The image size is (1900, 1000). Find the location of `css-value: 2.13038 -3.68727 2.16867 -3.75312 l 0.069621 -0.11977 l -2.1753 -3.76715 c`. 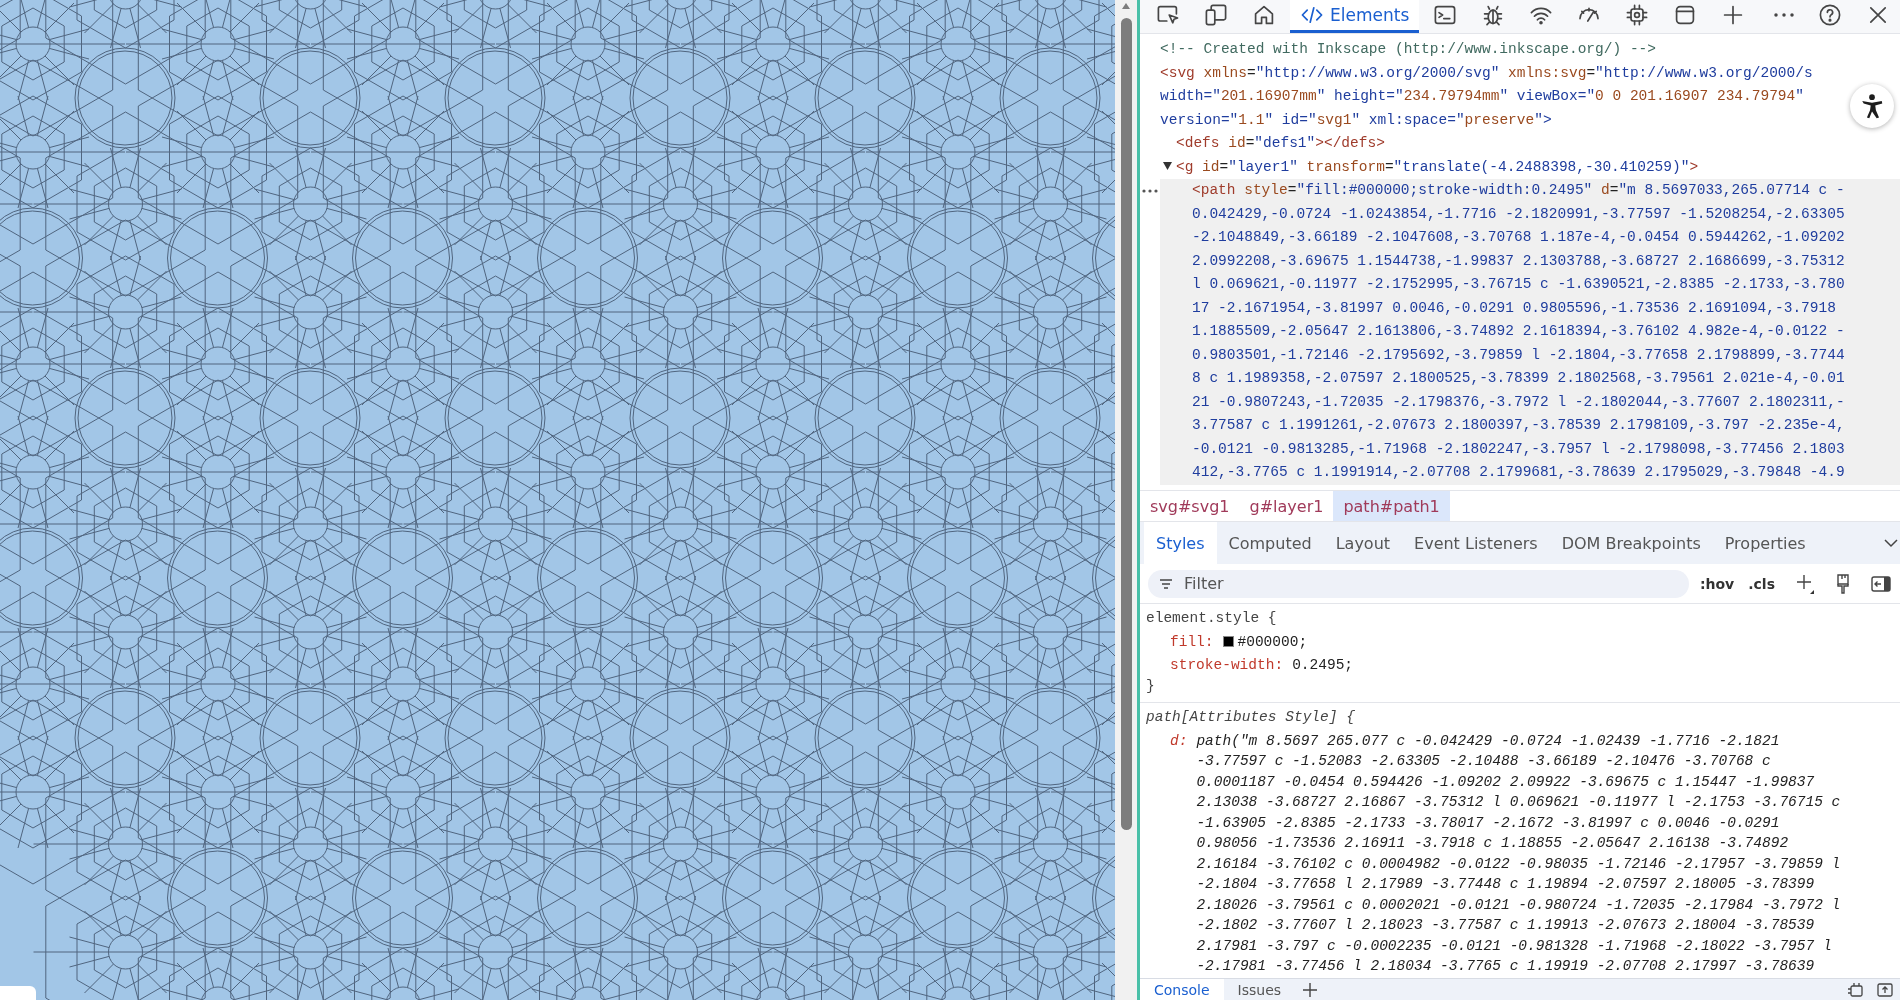

css-value: 2.13038 -3.68727 2.16867 -3.75312 l 0.069621 -0.11977 l -2.1753 -3.76715 c is located at coordinates (1518, 802).